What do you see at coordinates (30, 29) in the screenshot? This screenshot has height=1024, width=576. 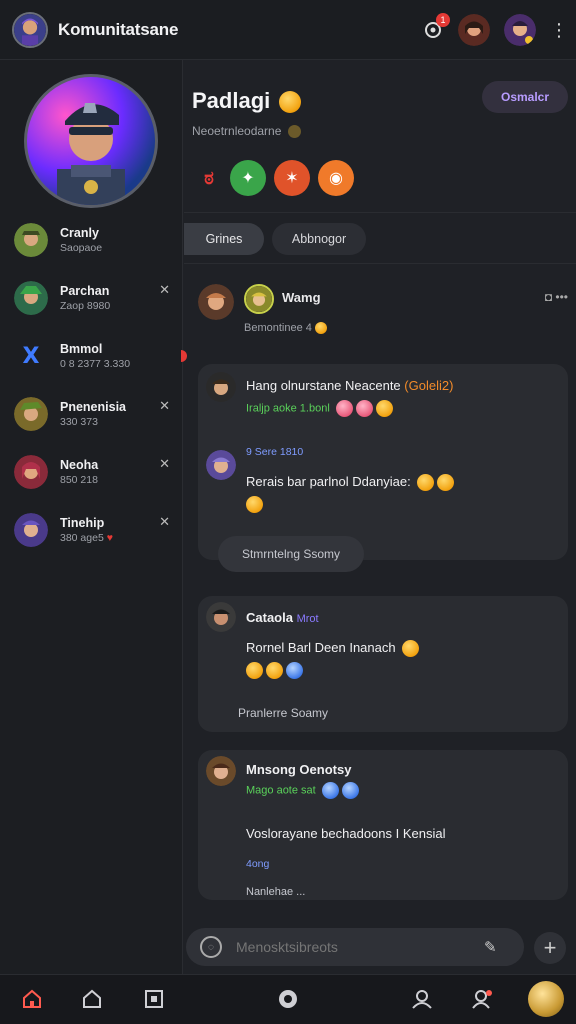 I see `app-avatar` at bounding box center [30, 29].